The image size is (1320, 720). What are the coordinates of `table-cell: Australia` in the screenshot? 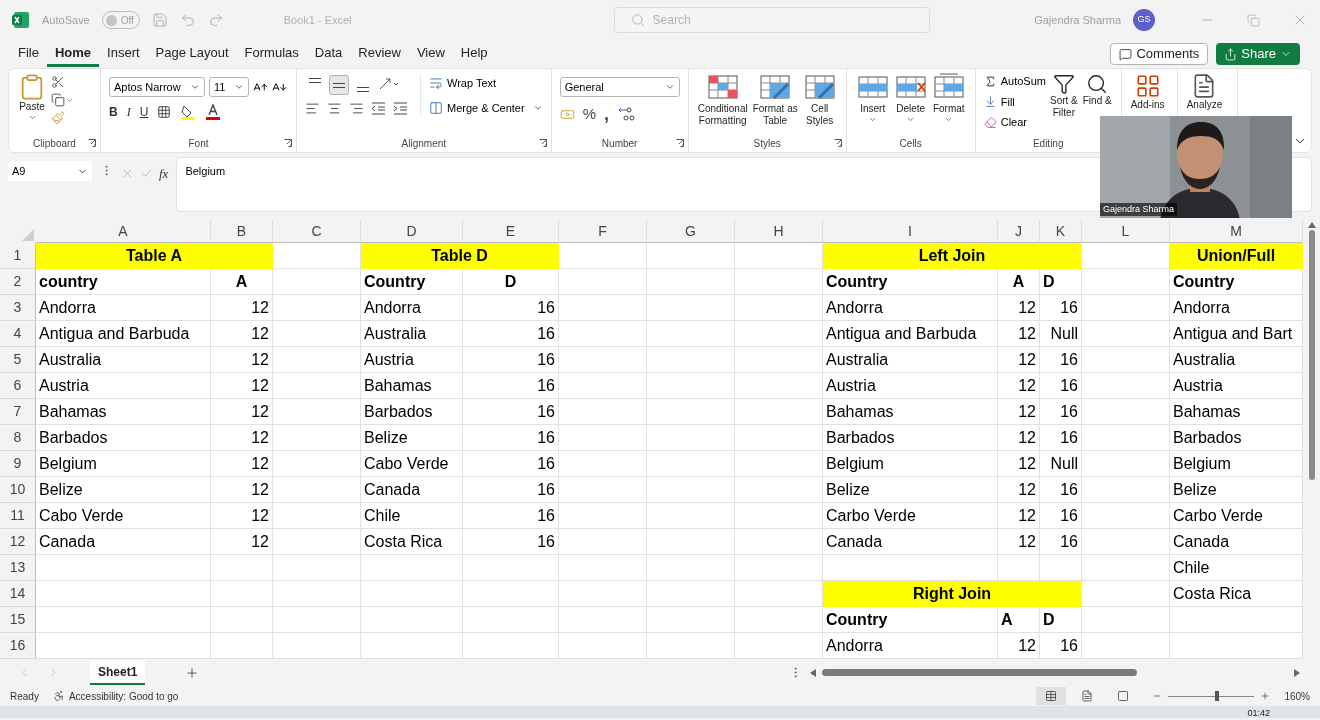 It's located at (412, 334).